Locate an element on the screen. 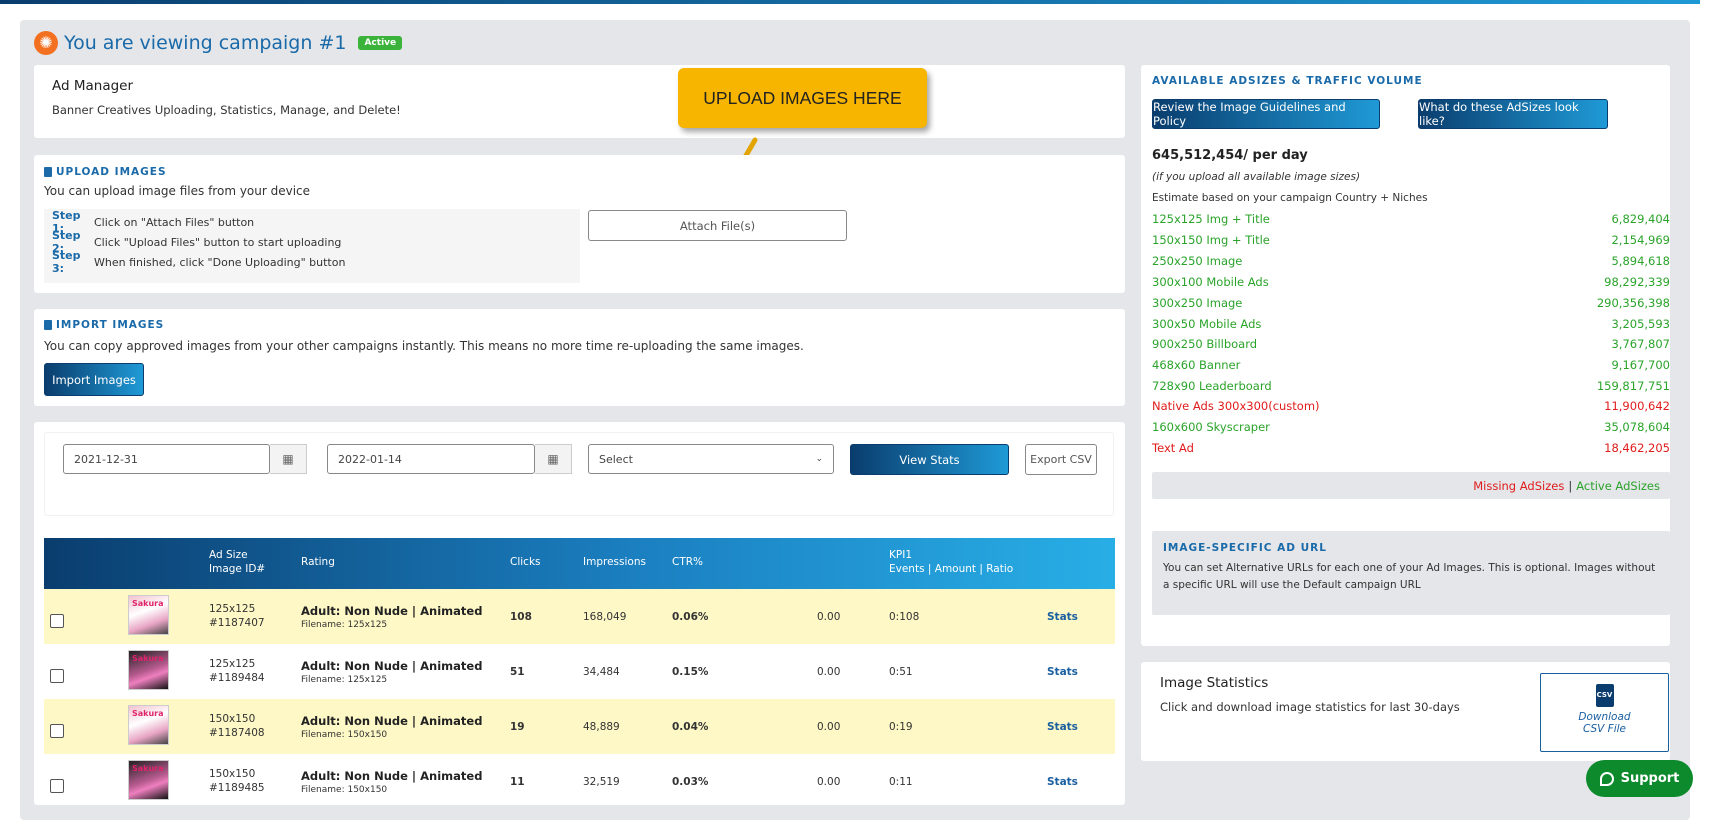 Image resolution: width=1710 pixels, height=820 pixels. export-csv-button: Export CSV is located at coordinates (1061, 459).